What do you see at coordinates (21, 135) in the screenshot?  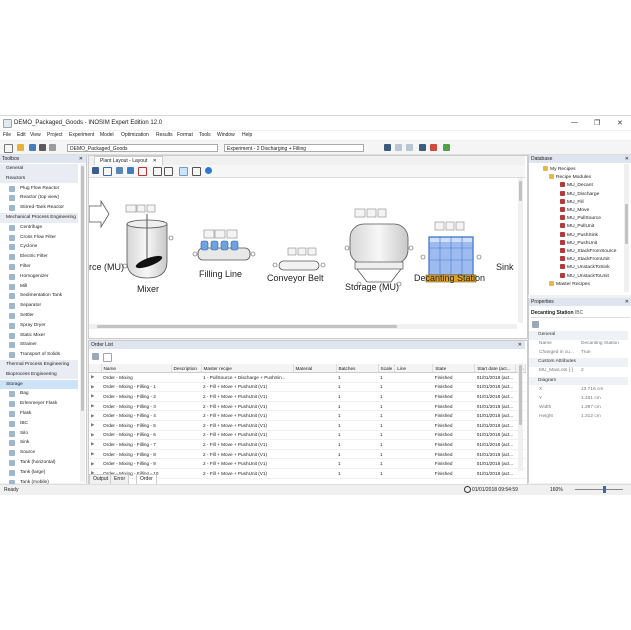 I see `menu-edit: Edit` at bounding box center [21, 135].